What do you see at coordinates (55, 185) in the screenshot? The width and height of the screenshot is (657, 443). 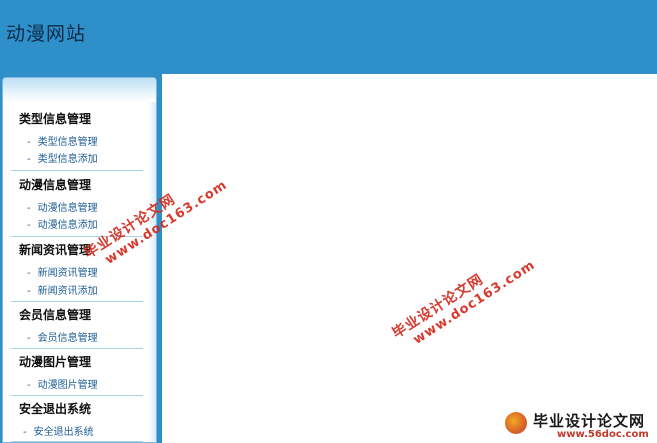 I see `group-title: 动漫信息管理` at bounding box center [55, 185].